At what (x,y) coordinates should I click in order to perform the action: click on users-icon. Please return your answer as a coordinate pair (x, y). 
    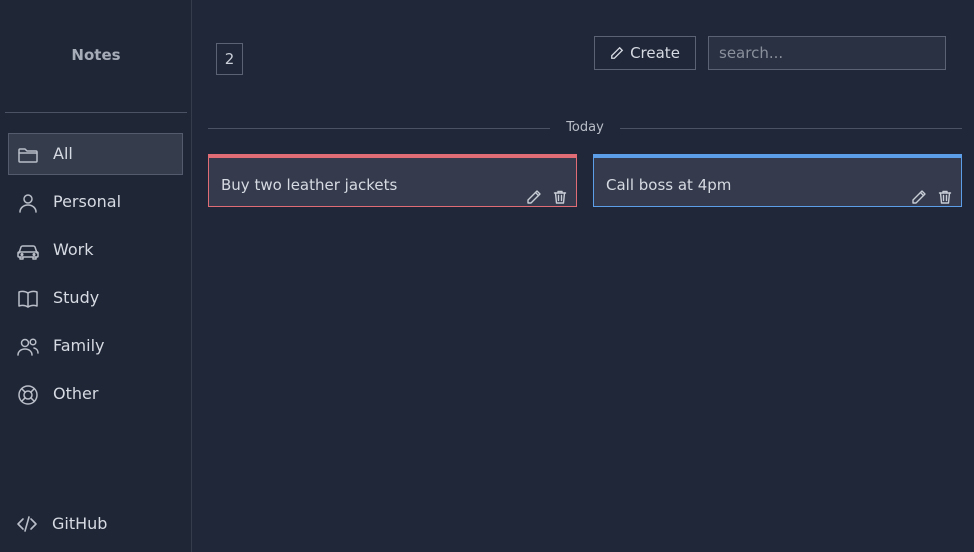
    Looking at the image, I should click on (28, 347).